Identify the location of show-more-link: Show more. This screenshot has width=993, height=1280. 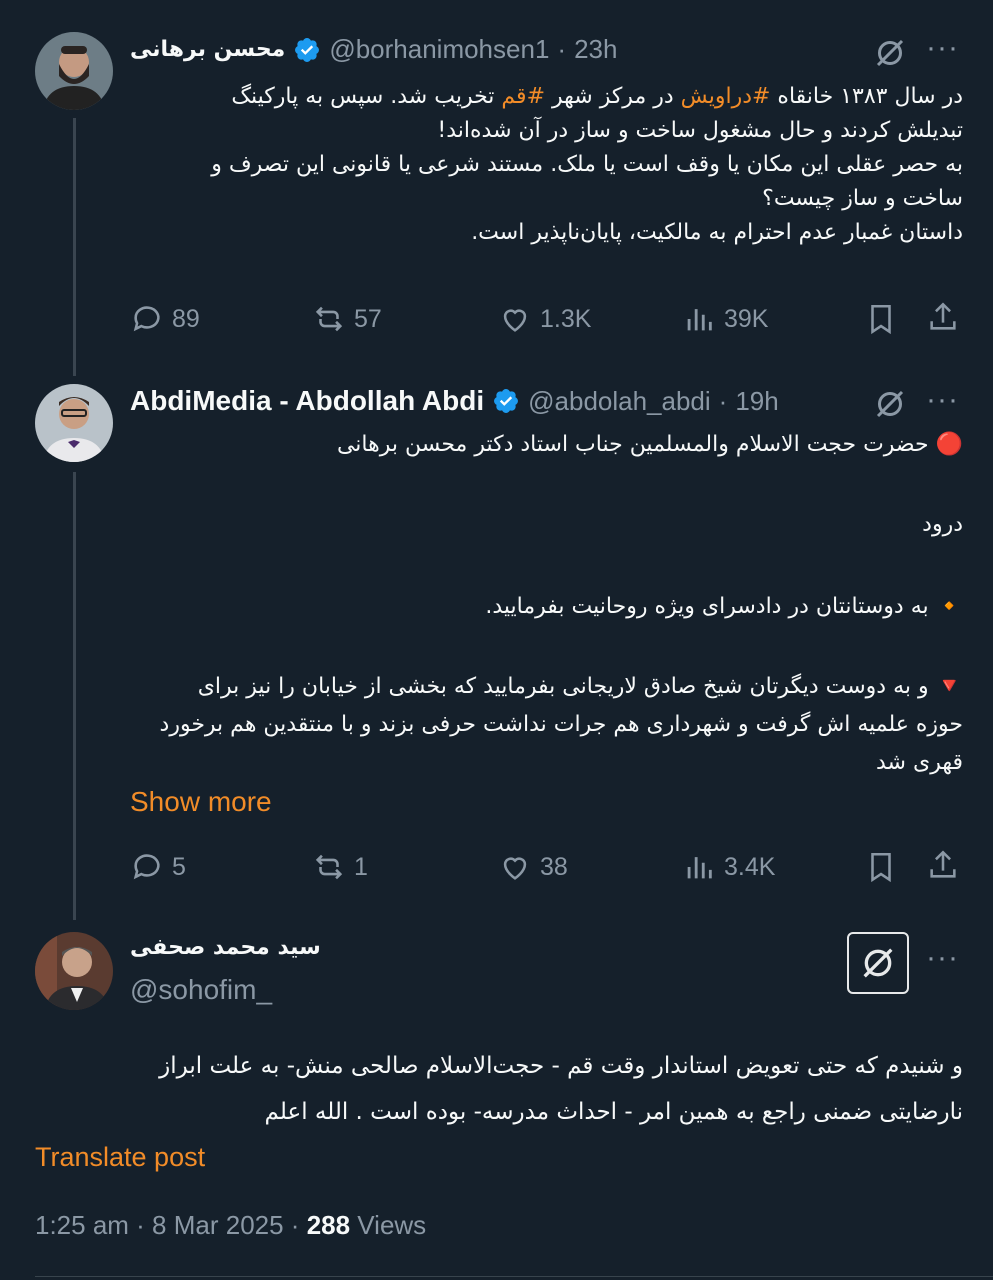
(201, 802).